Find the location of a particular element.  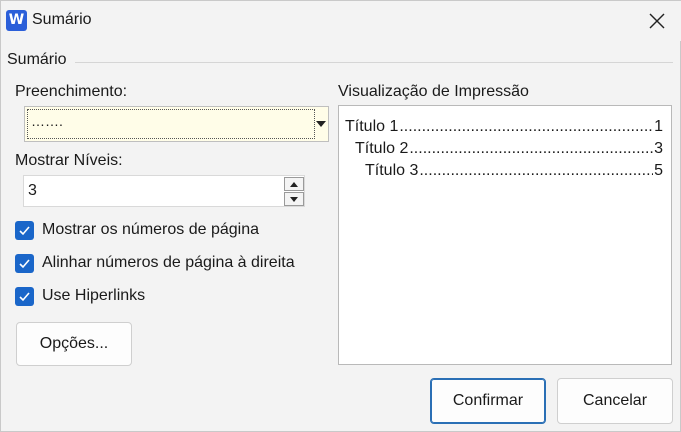

spin-up-button is located at coordinates (294, 184).